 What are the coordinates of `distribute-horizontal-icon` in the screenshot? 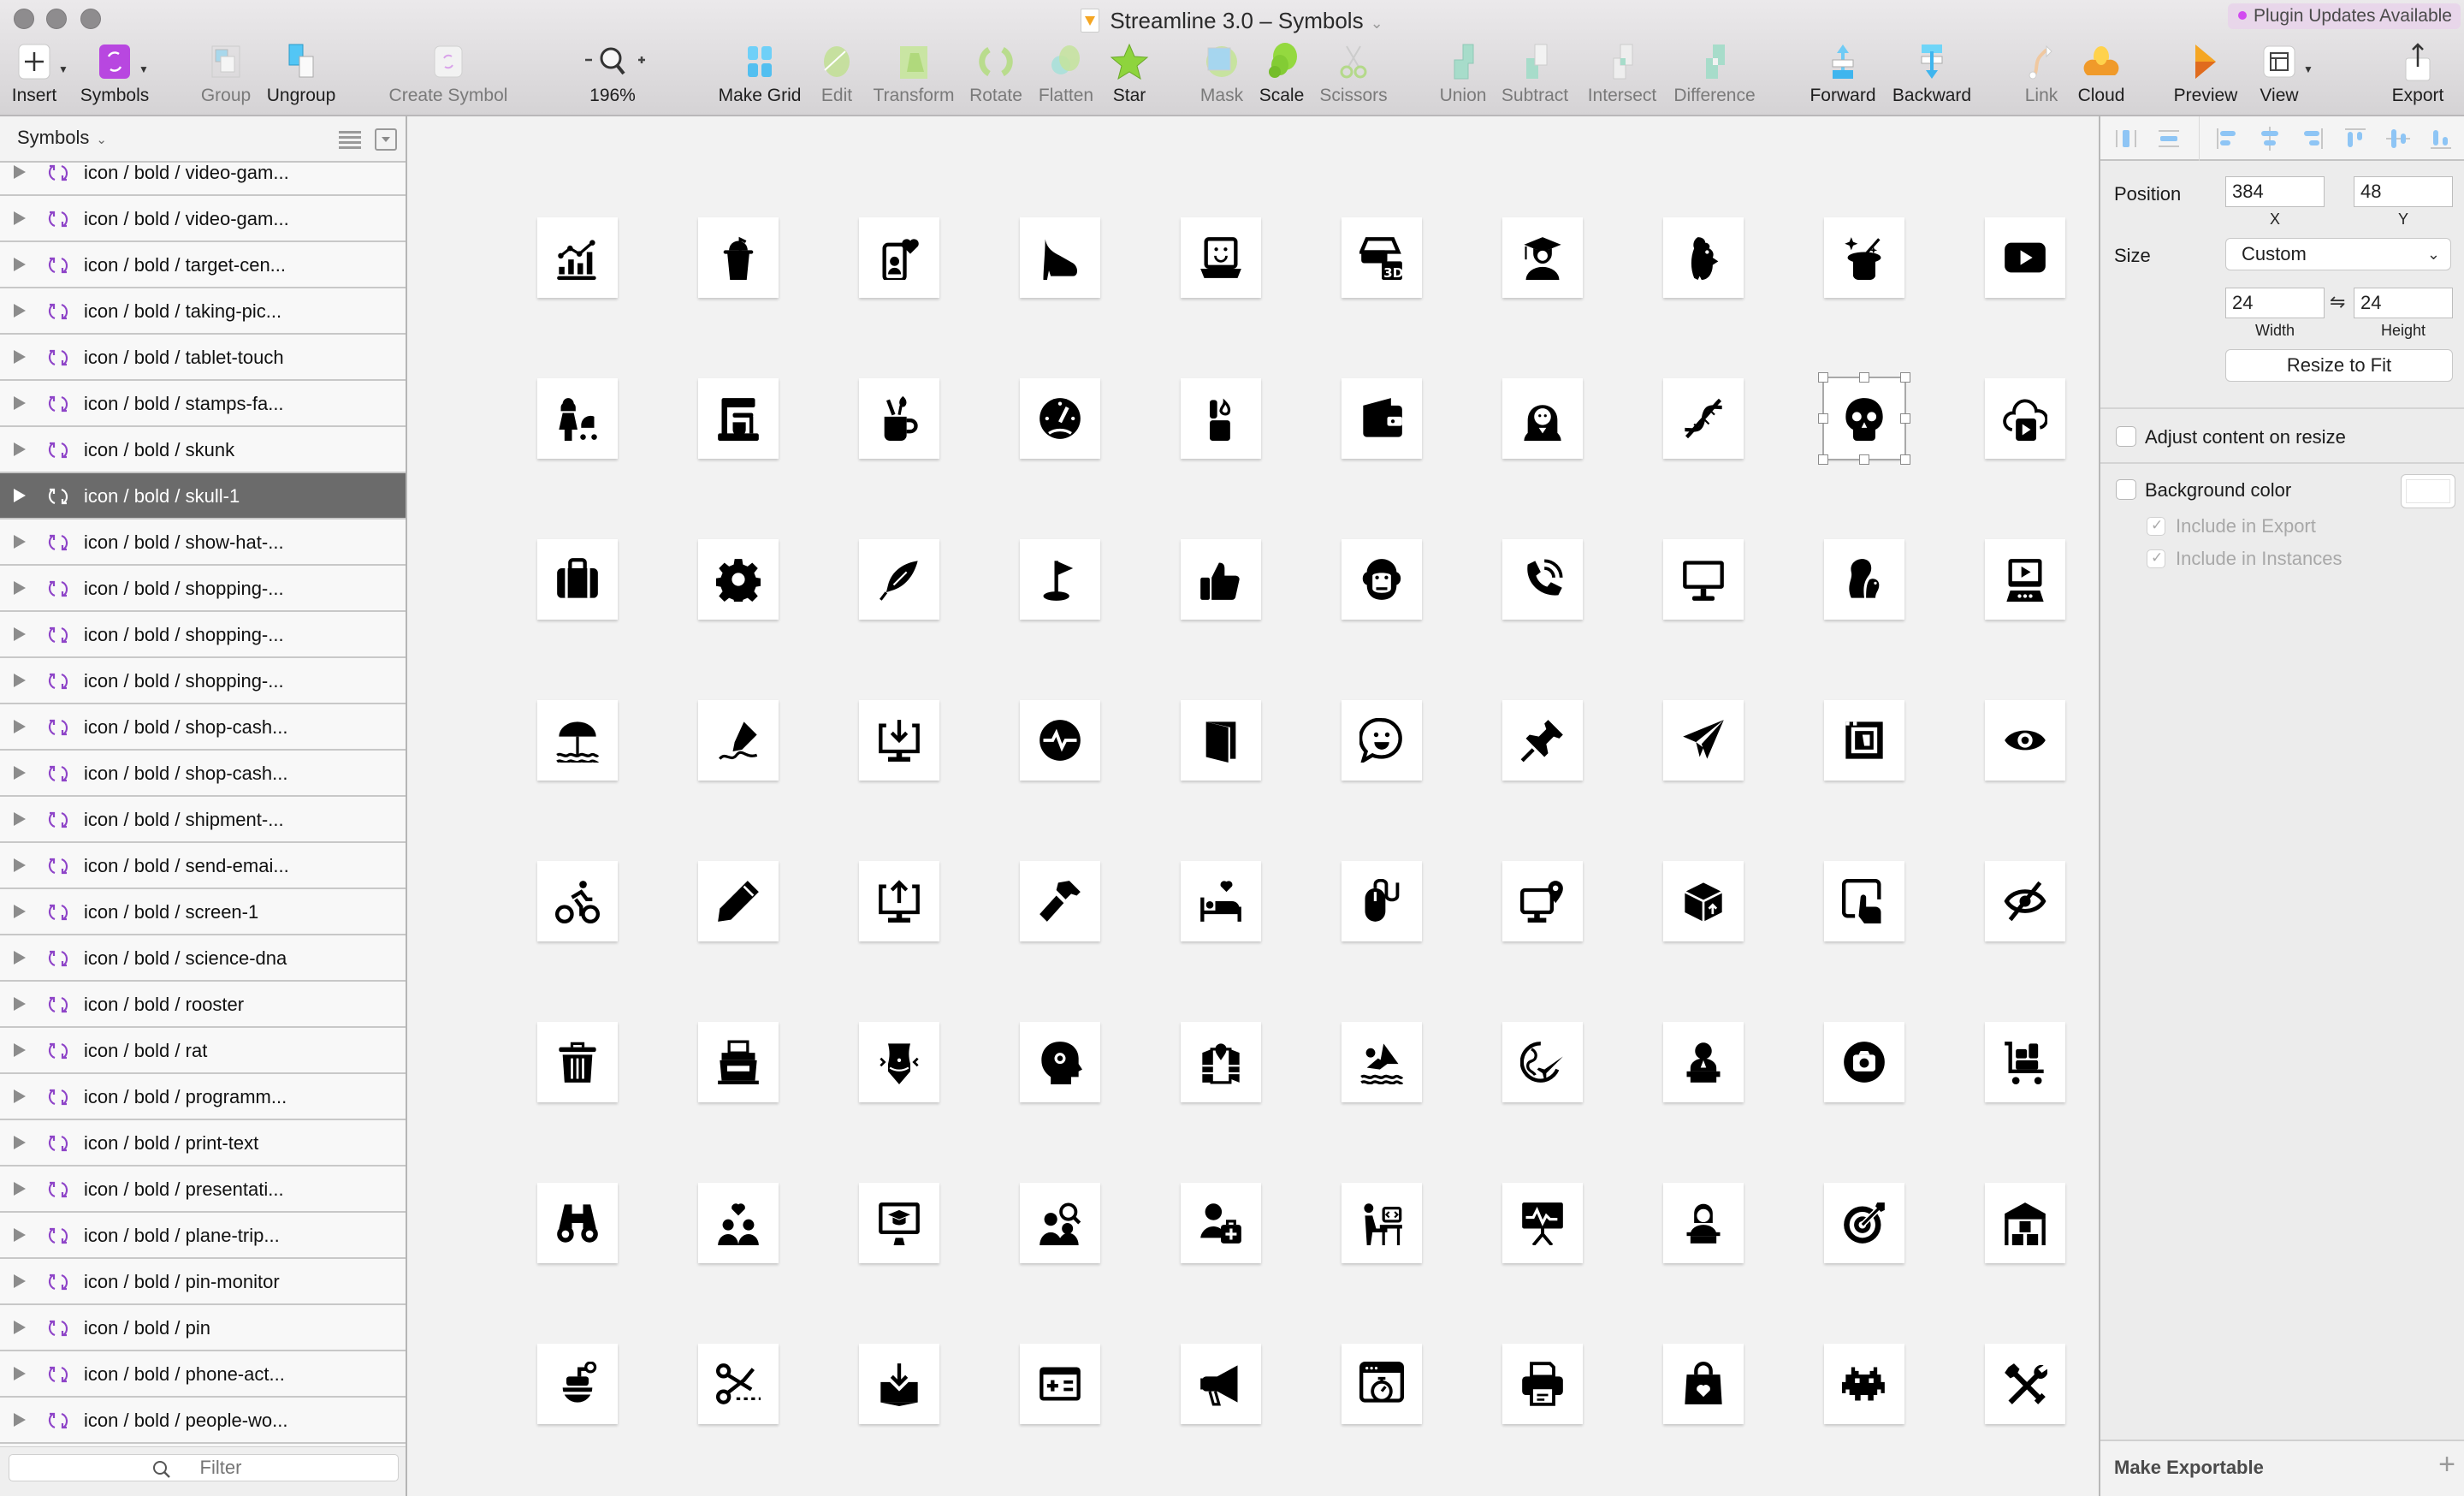 It's located at (2126, 139).